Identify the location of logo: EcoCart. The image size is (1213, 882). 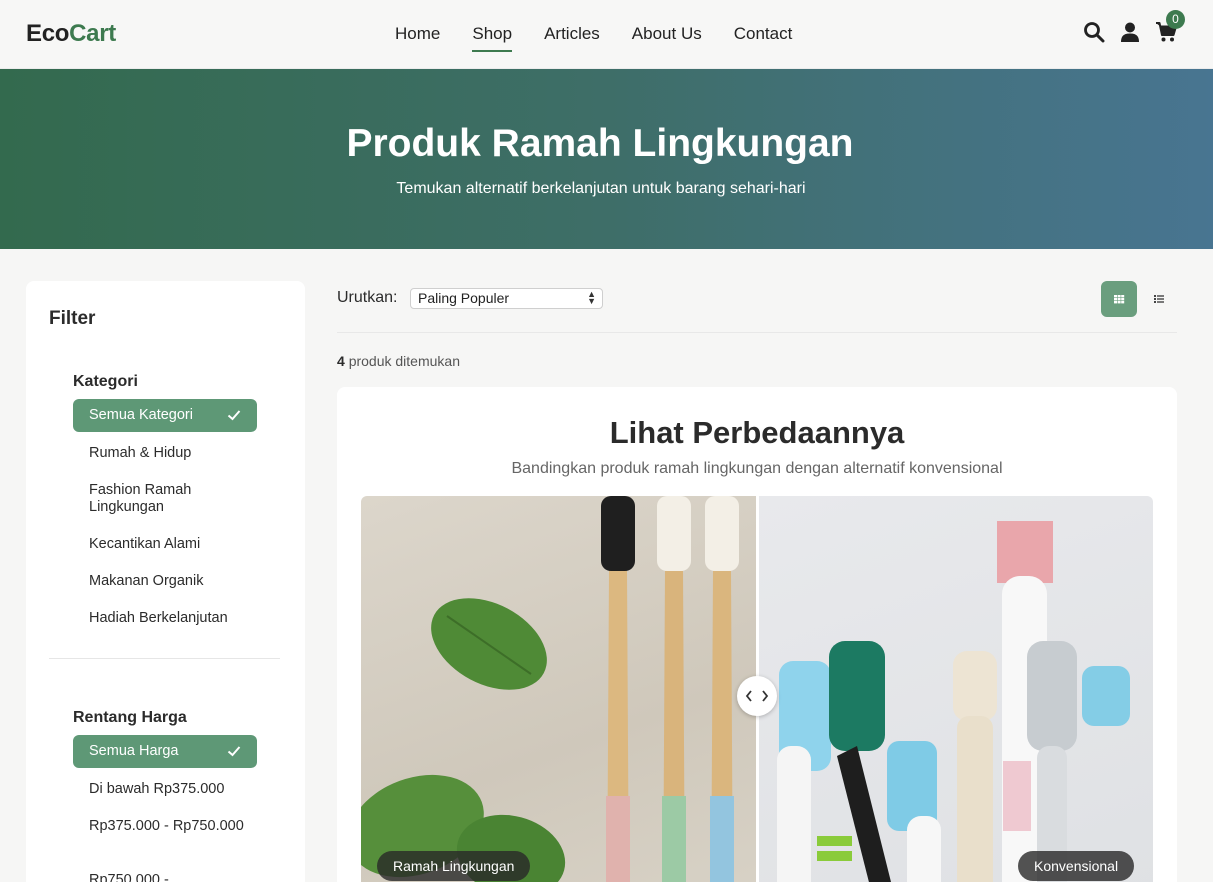
(71, 34).